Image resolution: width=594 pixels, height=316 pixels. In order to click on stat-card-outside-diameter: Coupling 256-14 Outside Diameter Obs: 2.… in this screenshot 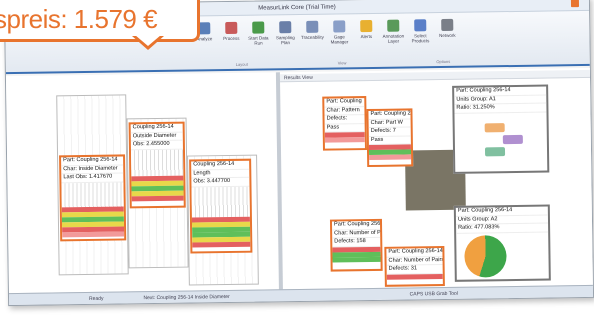, I will do `click(157, 165)`.